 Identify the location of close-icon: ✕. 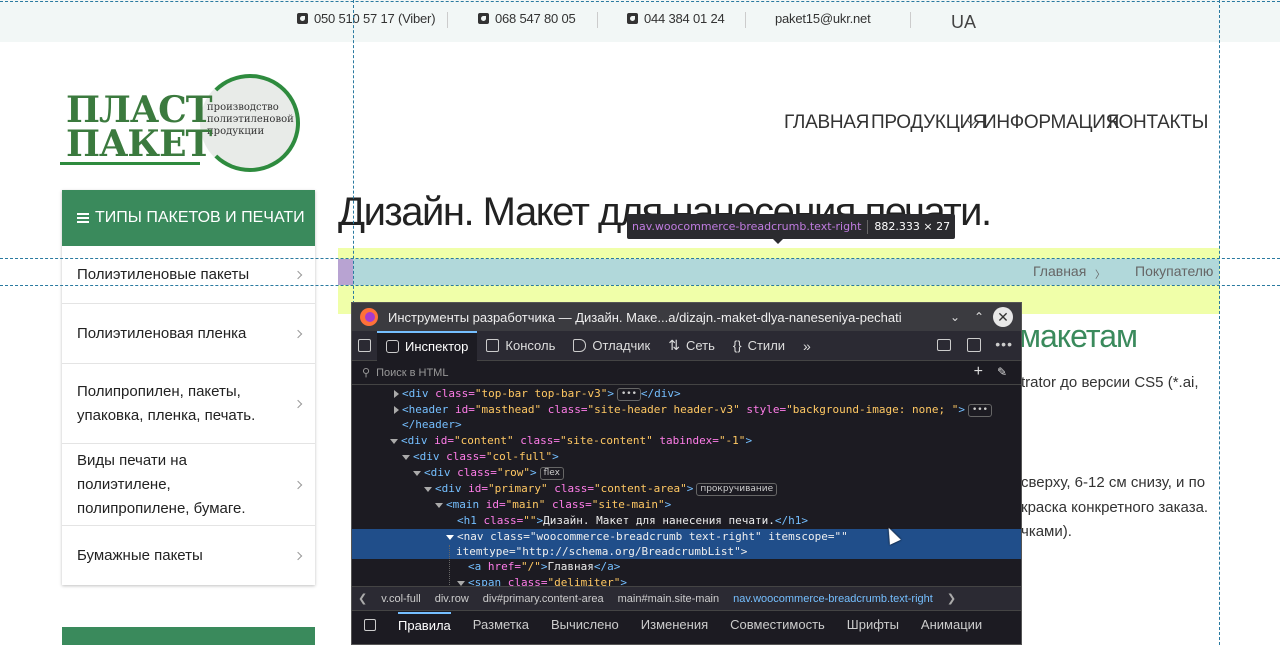
(1003, 317).